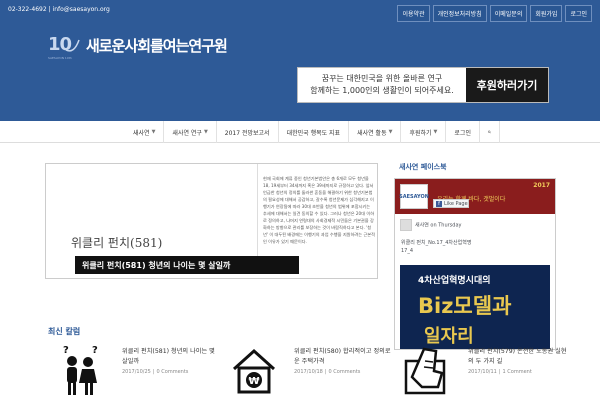  What do you see at coordinates (518, 357) in the screenshot?
I see `column-title-link: 위클리 펀치(579) 온전한 노동권 실현의 두 가지 길` at bounding box center [518, 357].